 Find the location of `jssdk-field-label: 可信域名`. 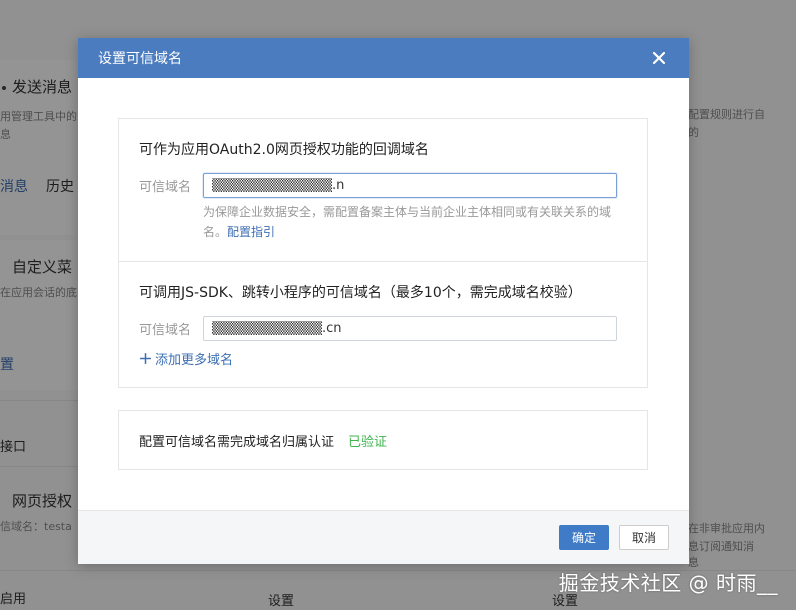

jssdk-field-label: 可信域名 is located at coordinates (165, 330).